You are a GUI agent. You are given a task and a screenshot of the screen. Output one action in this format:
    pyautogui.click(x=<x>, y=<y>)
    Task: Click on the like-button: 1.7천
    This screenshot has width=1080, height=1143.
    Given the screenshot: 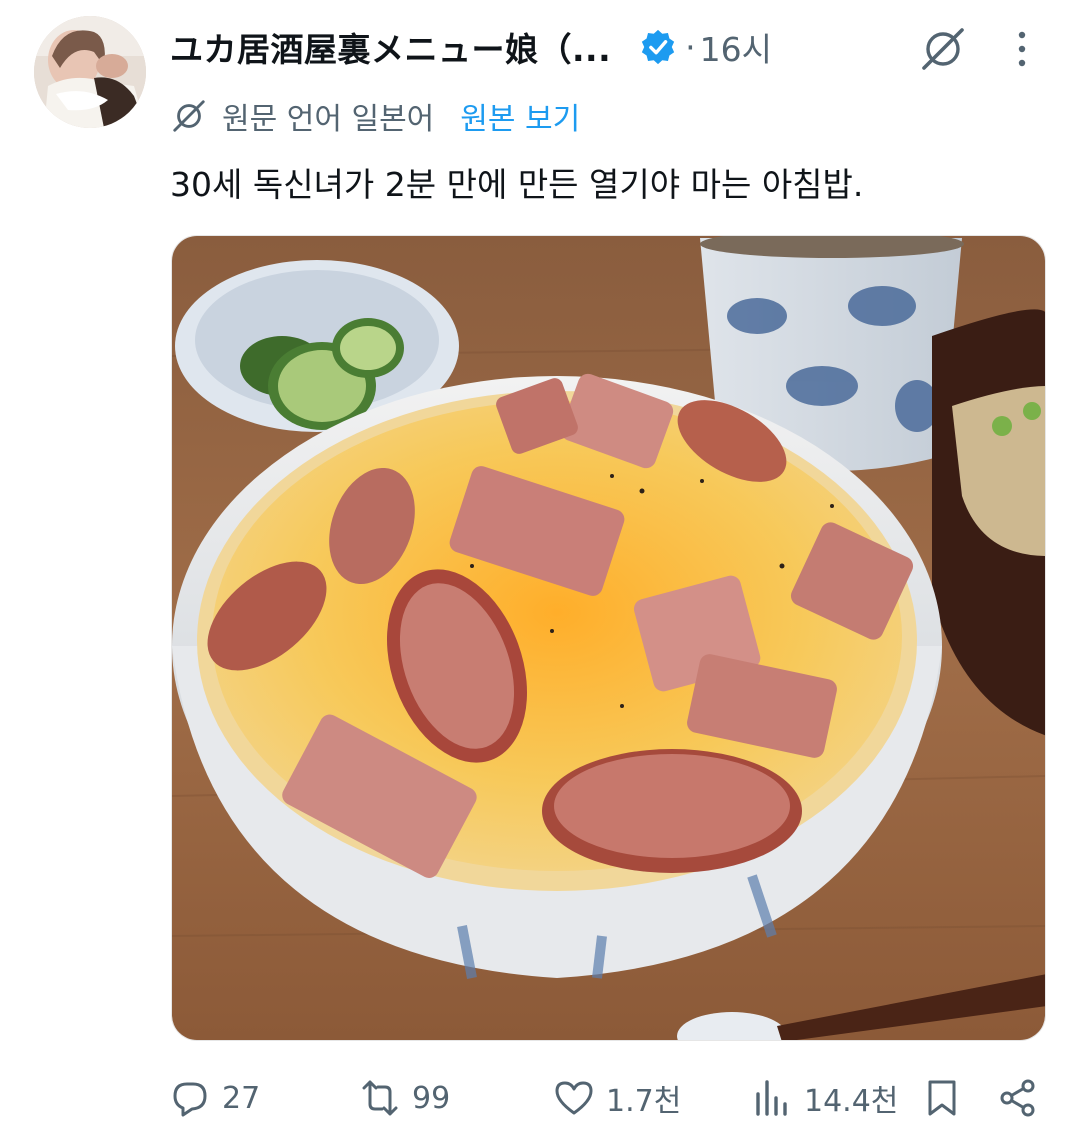 What is the action you would take?
    pyautogui.click(x=617, y=1098)
    